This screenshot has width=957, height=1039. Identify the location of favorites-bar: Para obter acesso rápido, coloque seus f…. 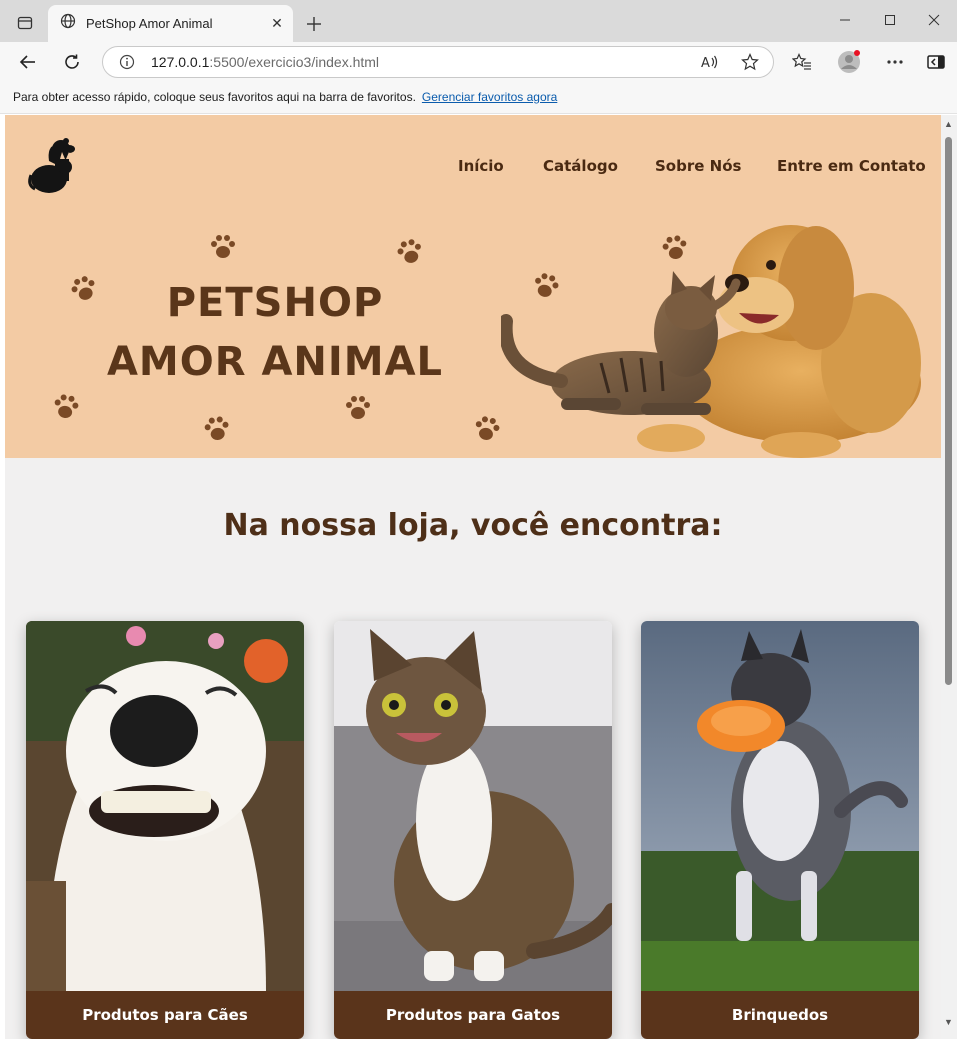
(478, 98).